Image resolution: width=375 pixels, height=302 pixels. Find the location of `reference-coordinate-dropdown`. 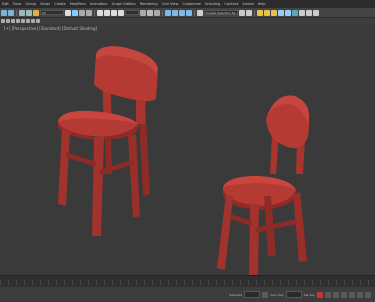

reference-coordinate-dropdown is located at coordinates (132, 12).